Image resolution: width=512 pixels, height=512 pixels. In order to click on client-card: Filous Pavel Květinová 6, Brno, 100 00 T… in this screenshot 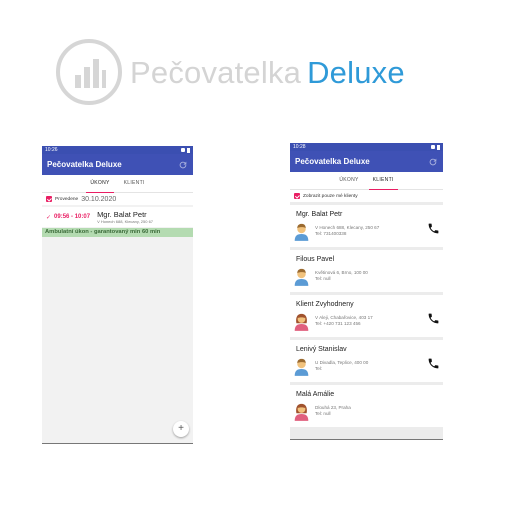, I will do `click(366, 271)`.